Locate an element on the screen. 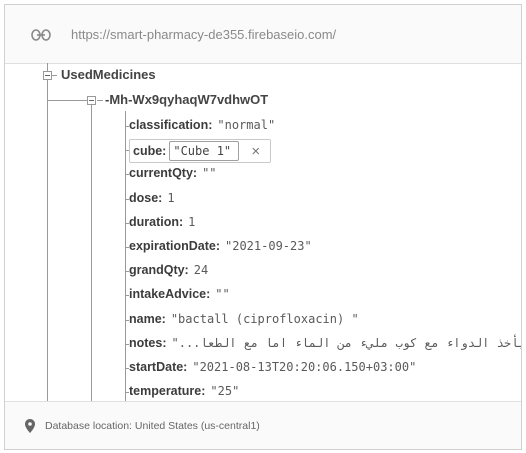 This screenshot has height=453, width=526. field-key: classification: is located at coordinates (171, 125).